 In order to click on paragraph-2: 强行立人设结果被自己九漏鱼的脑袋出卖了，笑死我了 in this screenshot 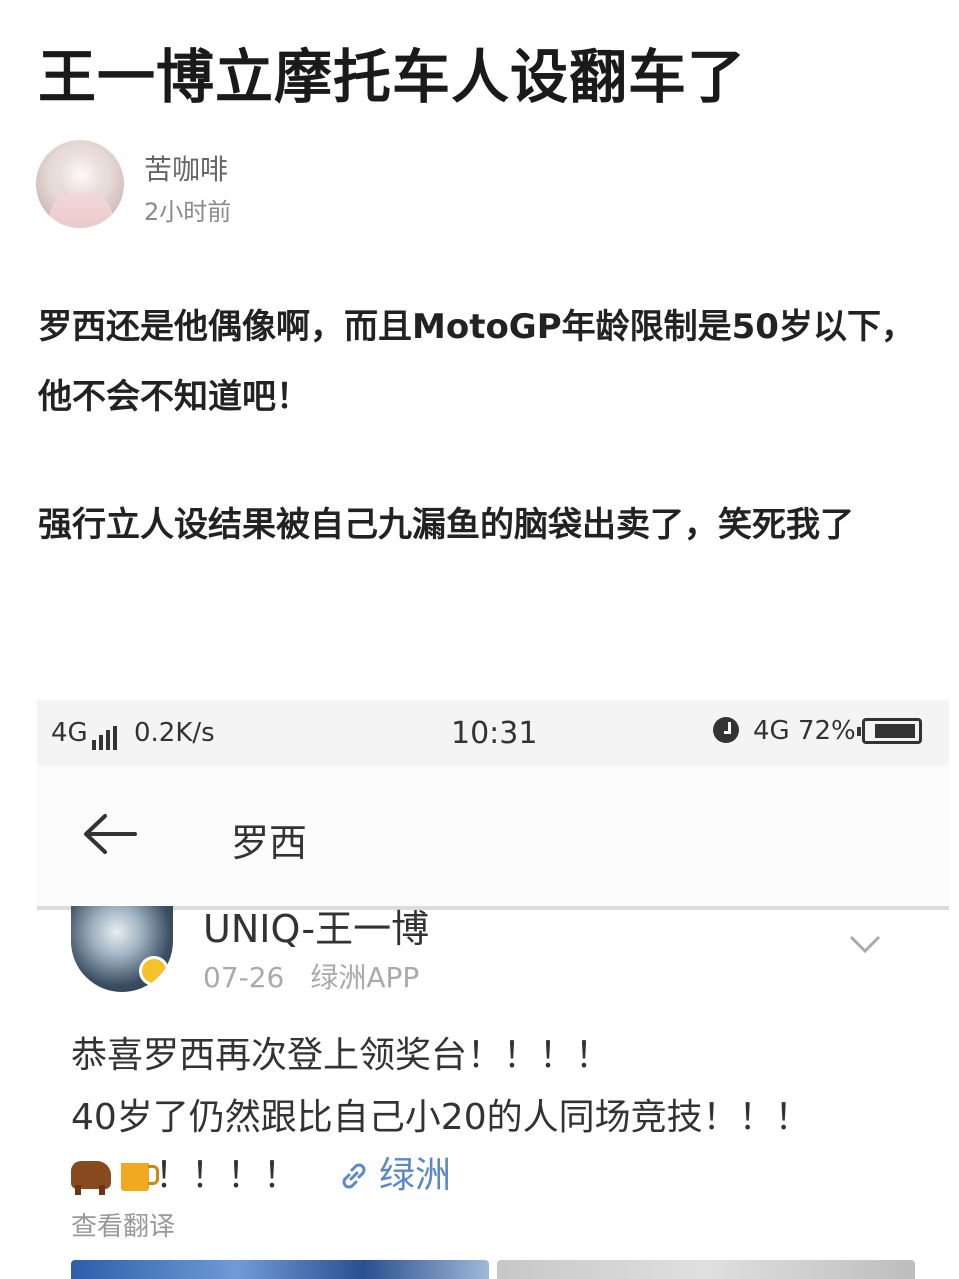, I will do `click(446, 525)`.